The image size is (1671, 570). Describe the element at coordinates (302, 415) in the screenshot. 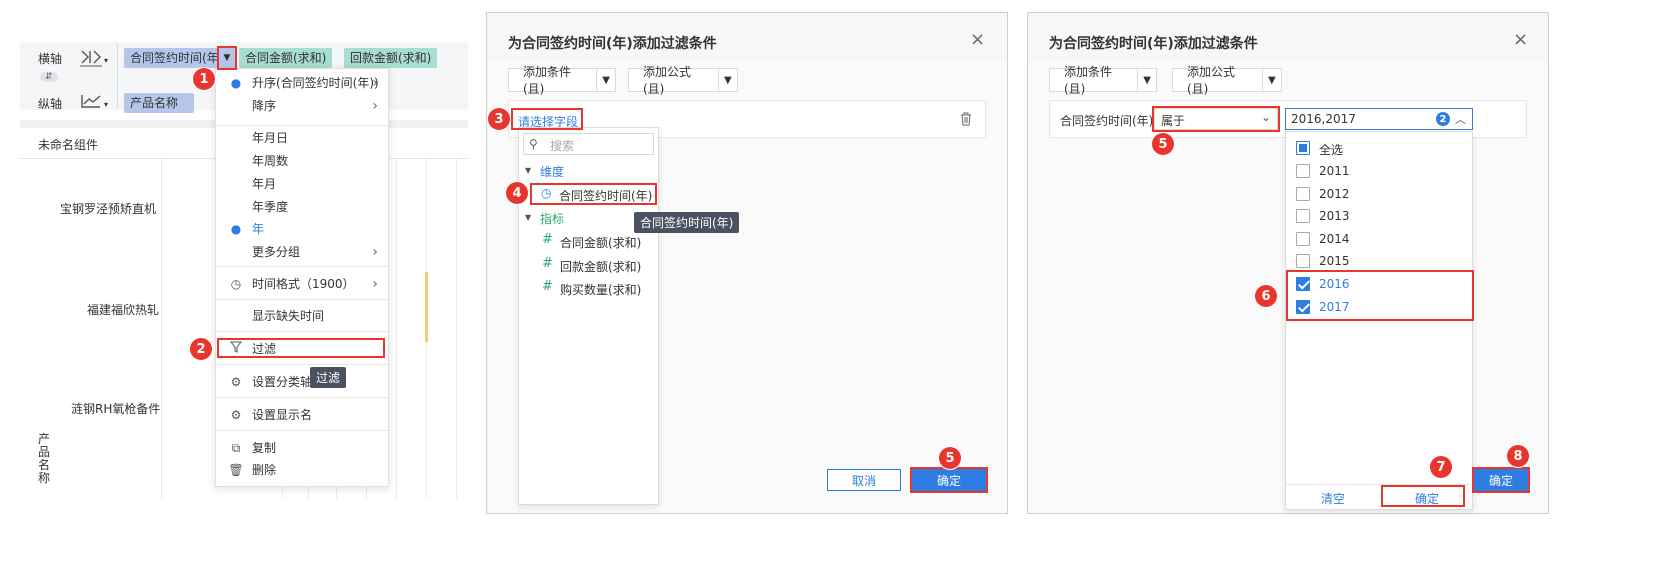

I see `menu-item-set-display-name: ⚙ 设置显示名` at that location.